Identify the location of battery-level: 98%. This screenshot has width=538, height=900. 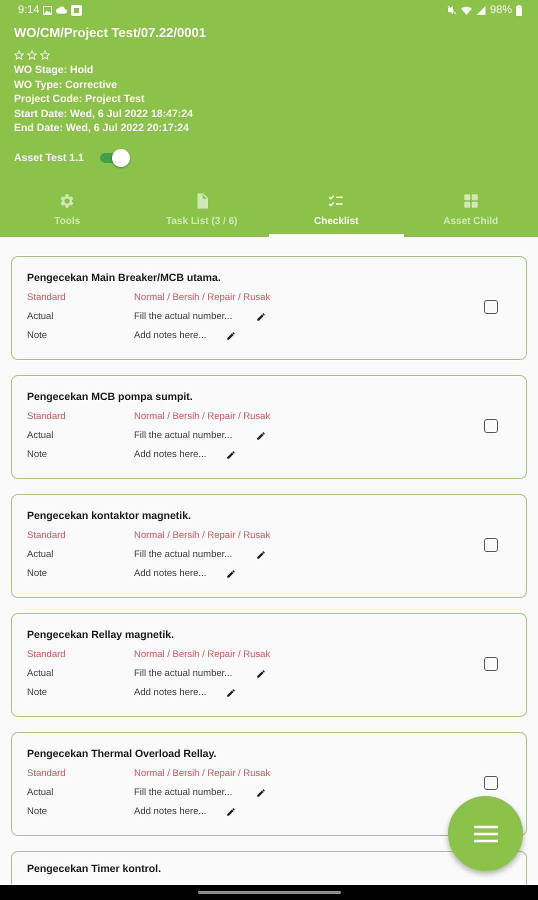
(501, 10).